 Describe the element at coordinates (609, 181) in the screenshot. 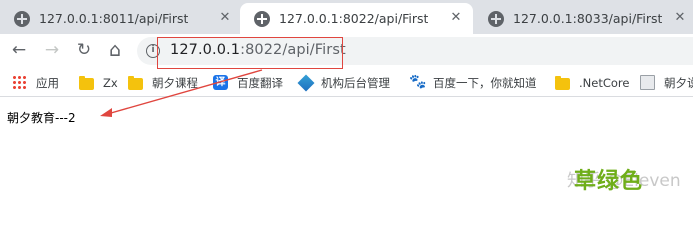

I see `green-label: 草绿色` at that location.